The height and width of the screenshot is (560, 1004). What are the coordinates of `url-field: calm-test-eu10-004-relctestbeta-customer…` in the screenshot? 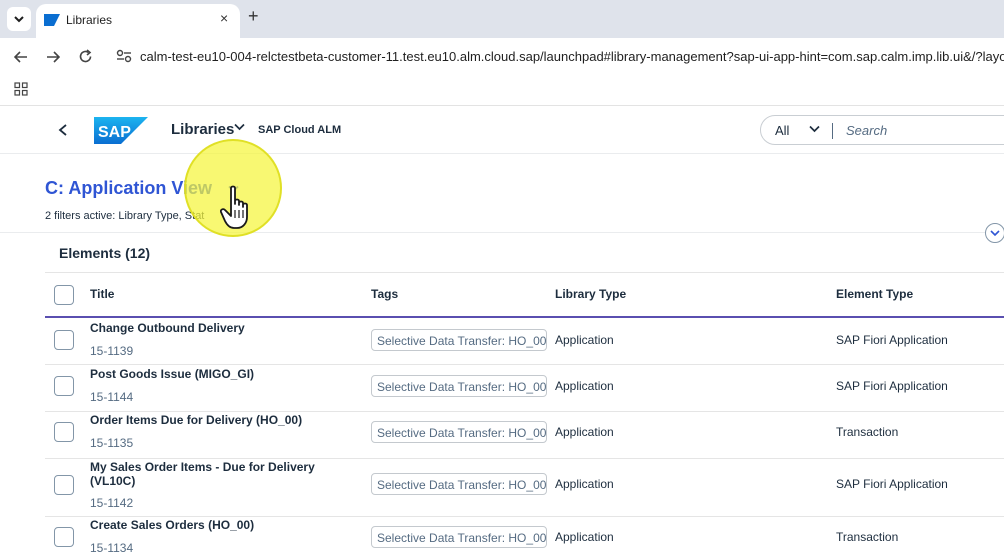 It's located at (572, 56).